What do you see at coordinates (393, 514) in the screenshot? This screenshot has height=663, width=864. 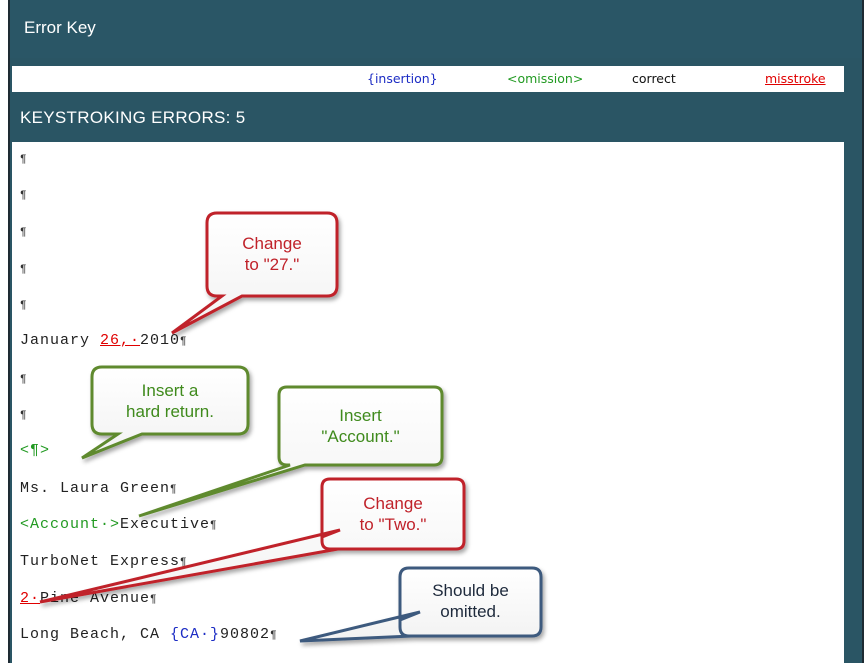 I see `callout-change-two-text: Change to "Two."` at bounding box center [393, 514].